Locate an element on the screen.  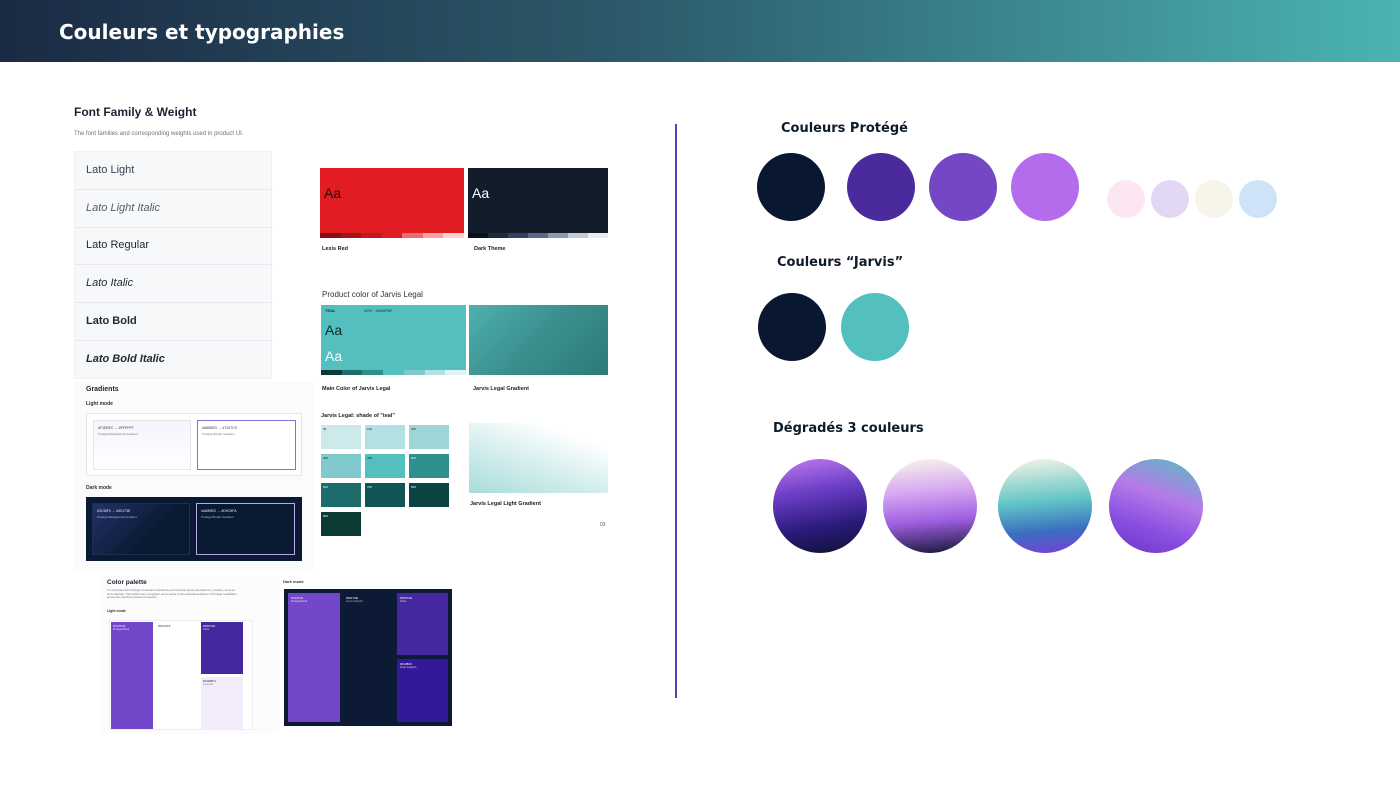
gradient-hex: #A689ED → #D9C5FA is located at coordinates (219, 511).